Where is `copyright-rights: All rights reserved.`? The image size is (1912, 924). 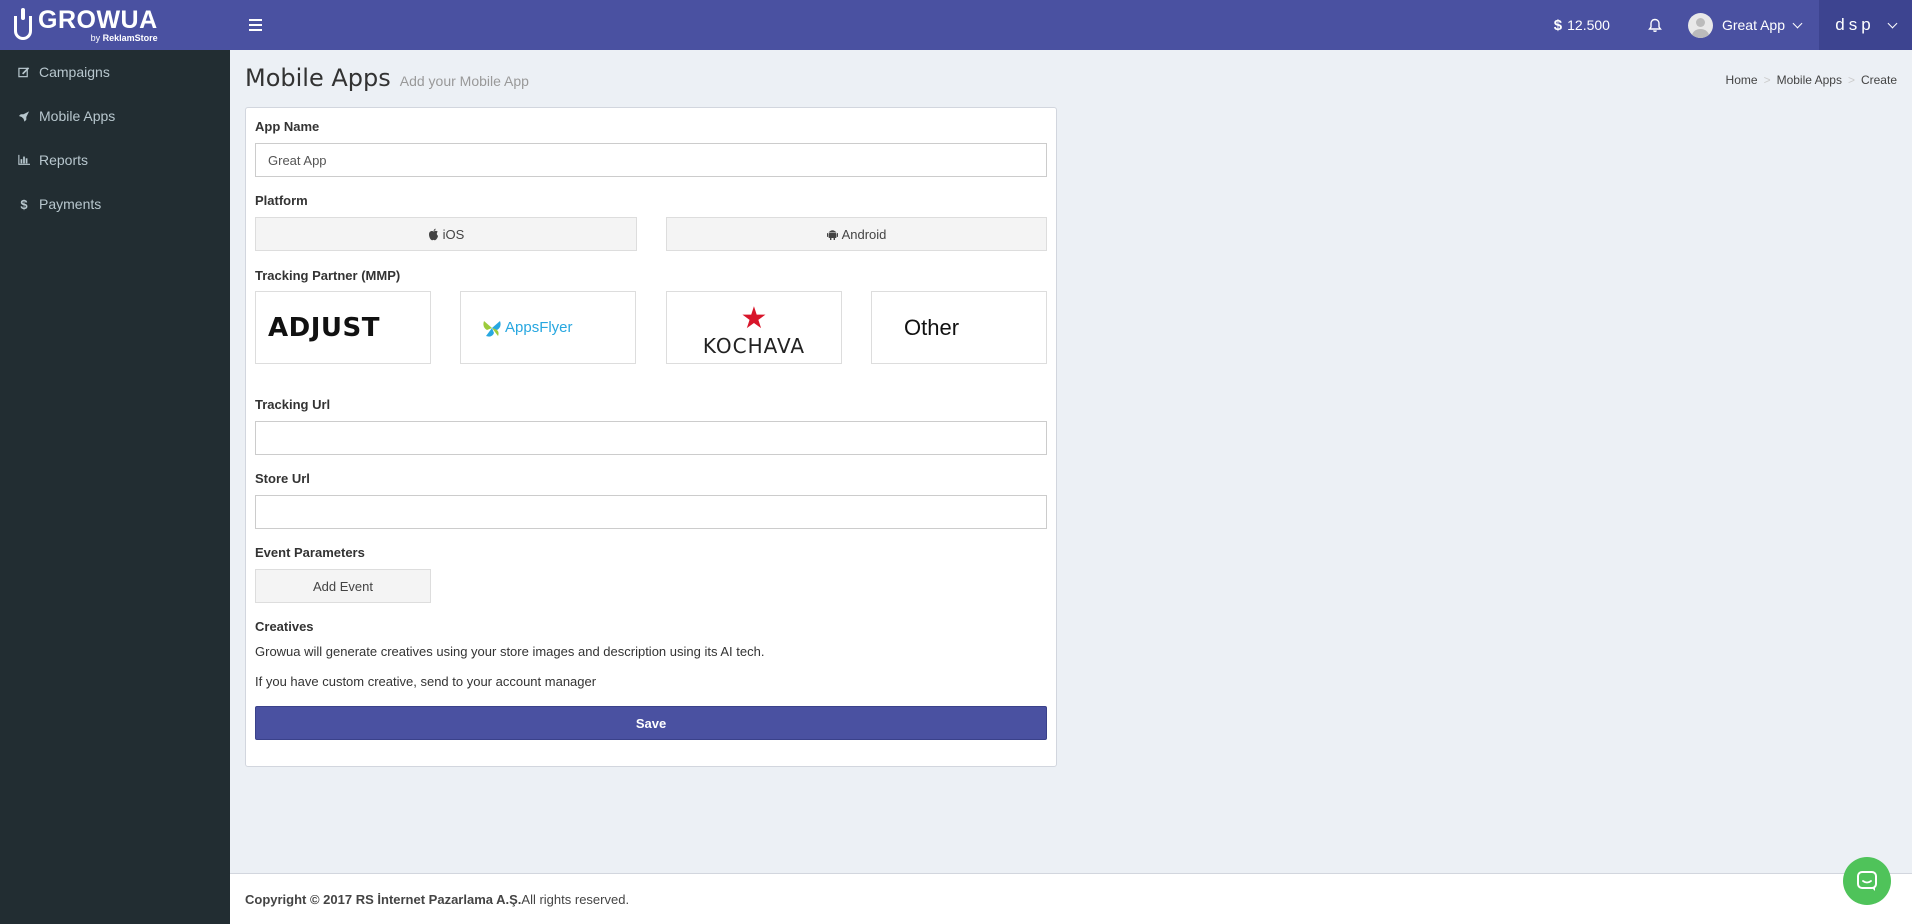
copyright-rights: All rights reserved. is located at coordinates (575, 899).